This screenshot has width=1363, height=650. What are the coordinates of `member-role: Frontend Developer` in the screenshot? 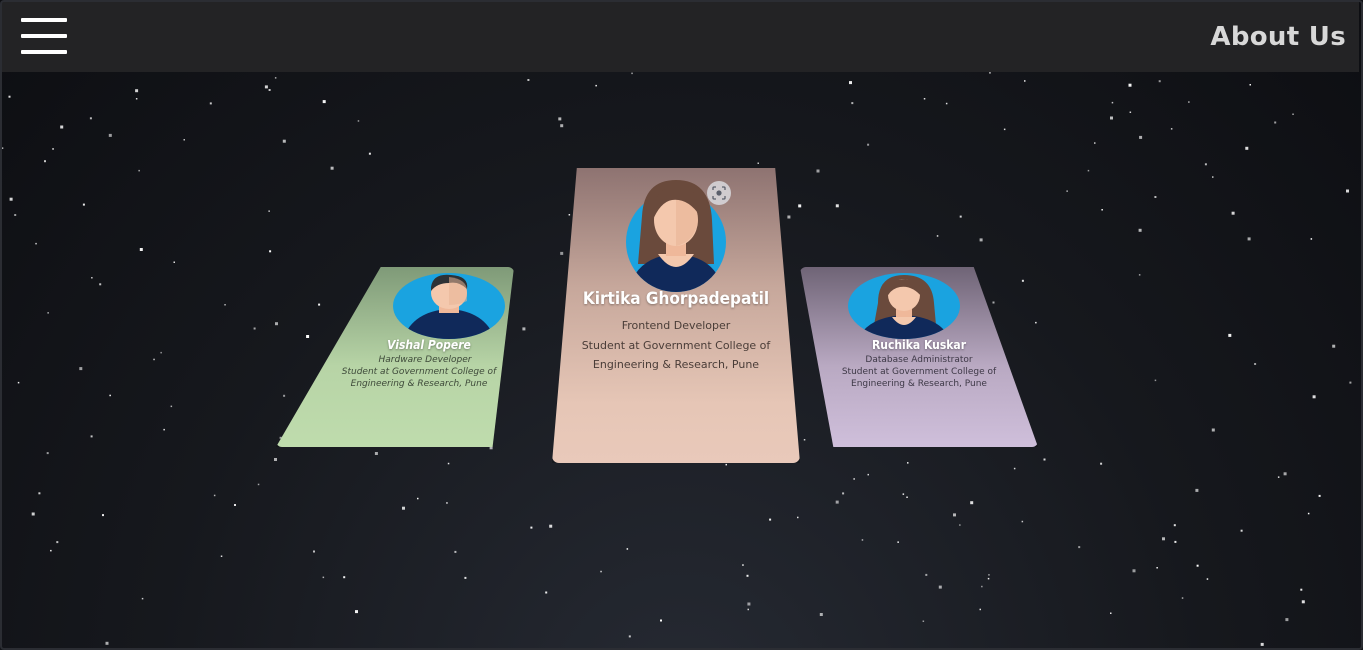 It's located at (676, 325).